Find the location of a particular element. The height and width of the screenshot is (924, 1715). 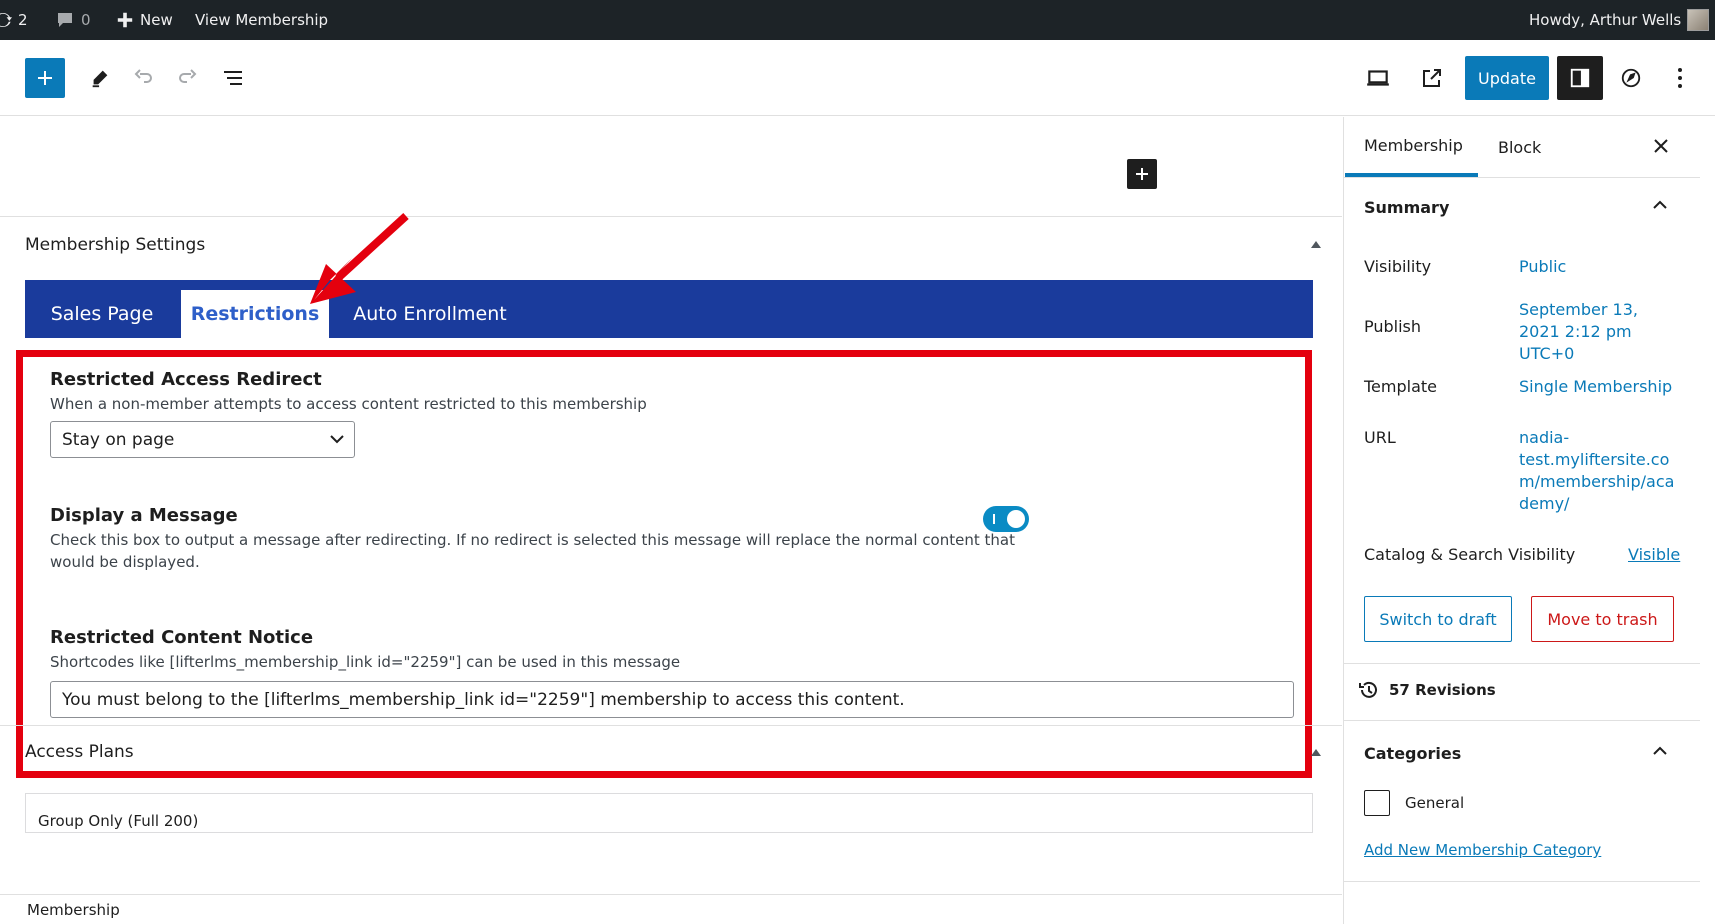

toggle-knob is located at coordinates (1016, 519).